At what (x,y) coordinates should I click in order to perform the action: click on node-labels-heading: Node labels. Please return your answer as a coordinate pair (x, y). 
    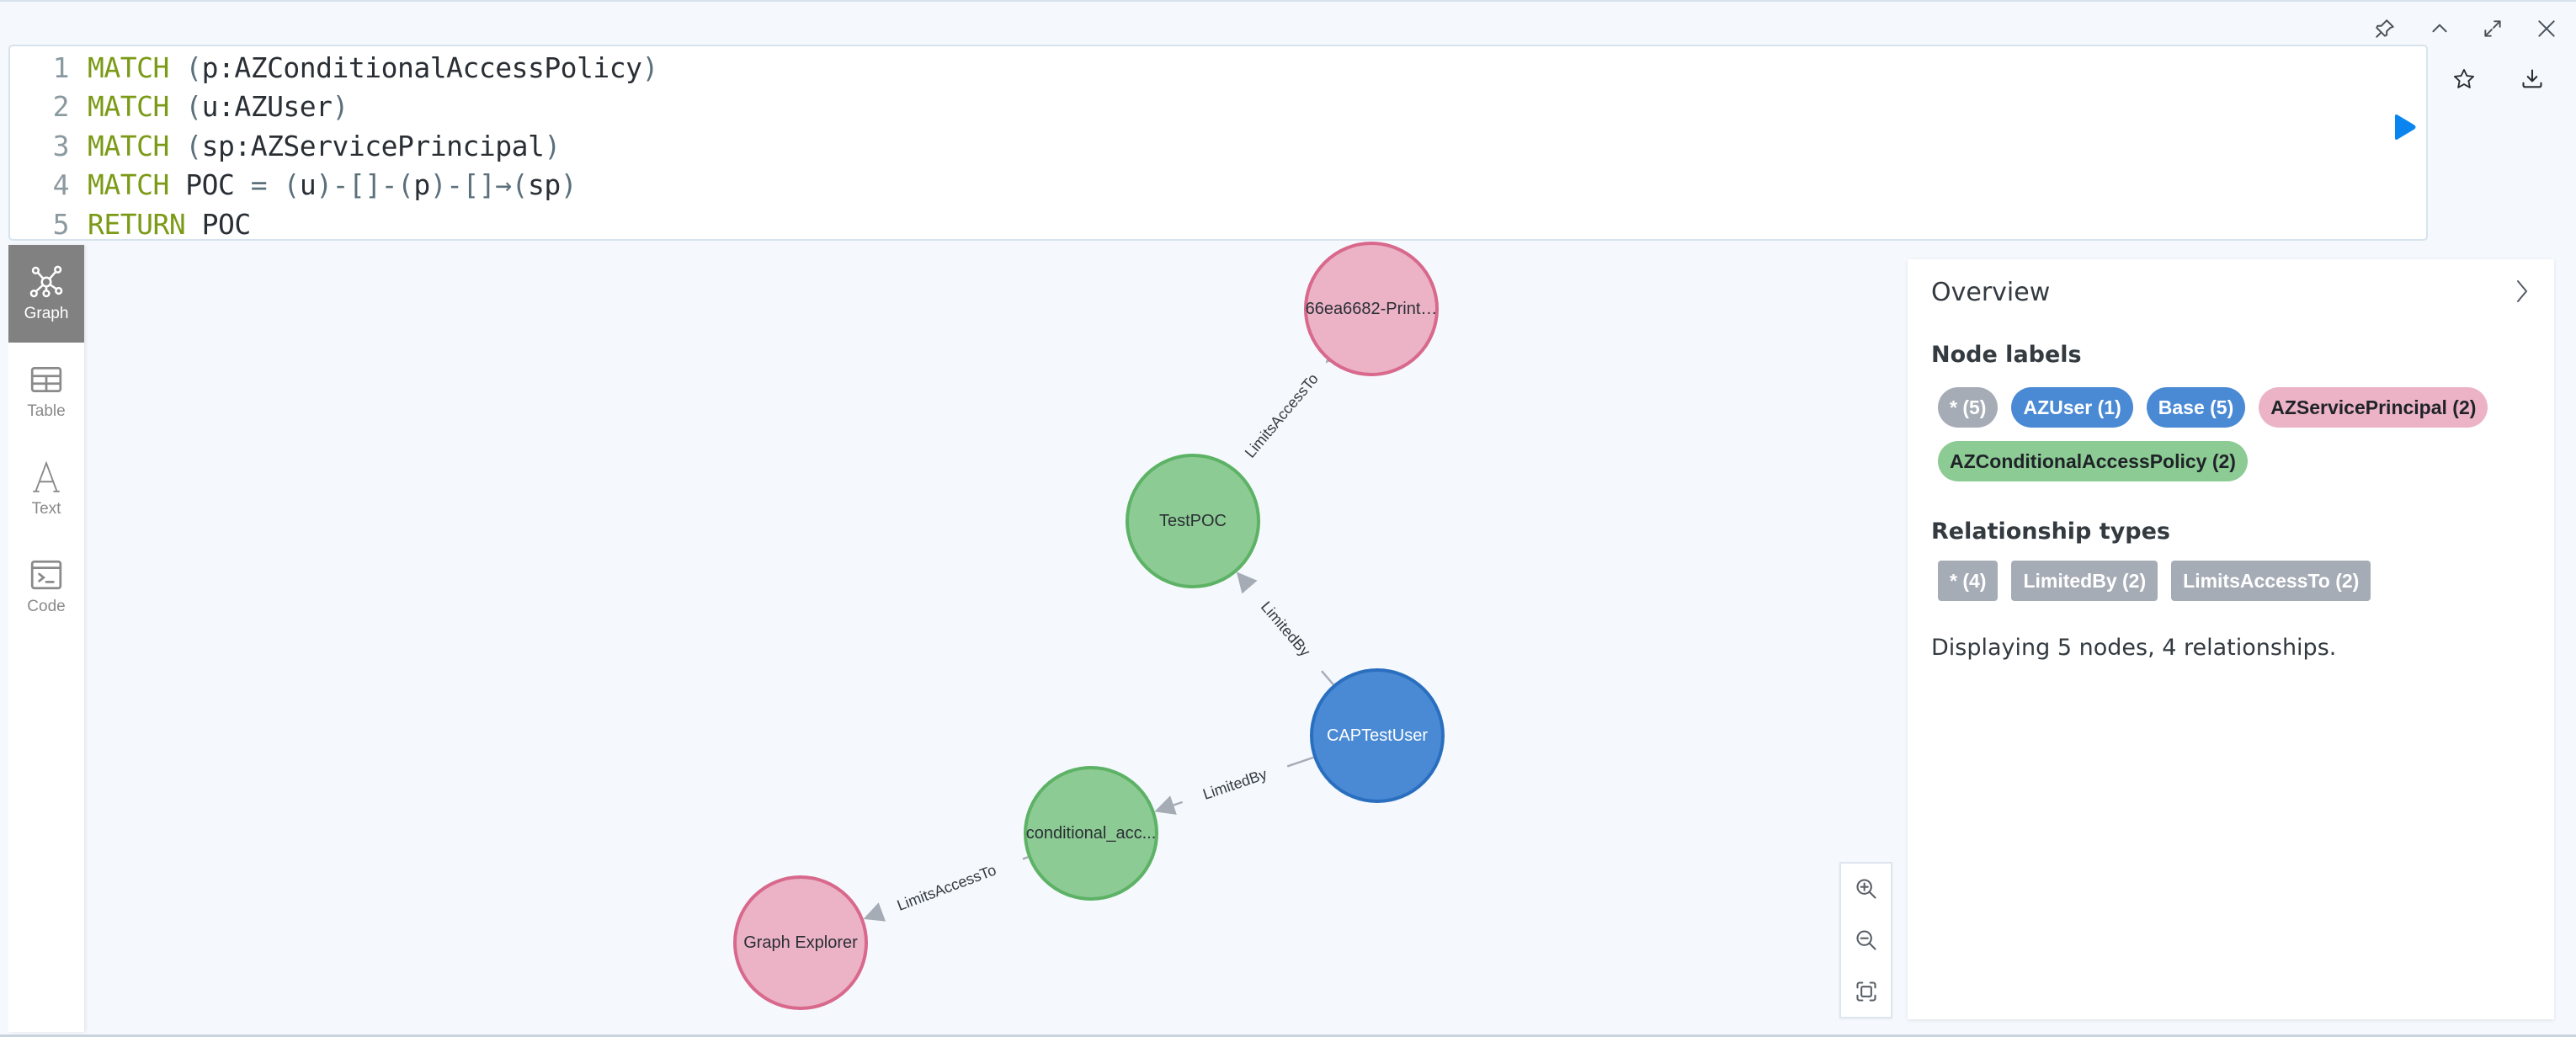
    Looking at the image, I should click on (2007, 355).